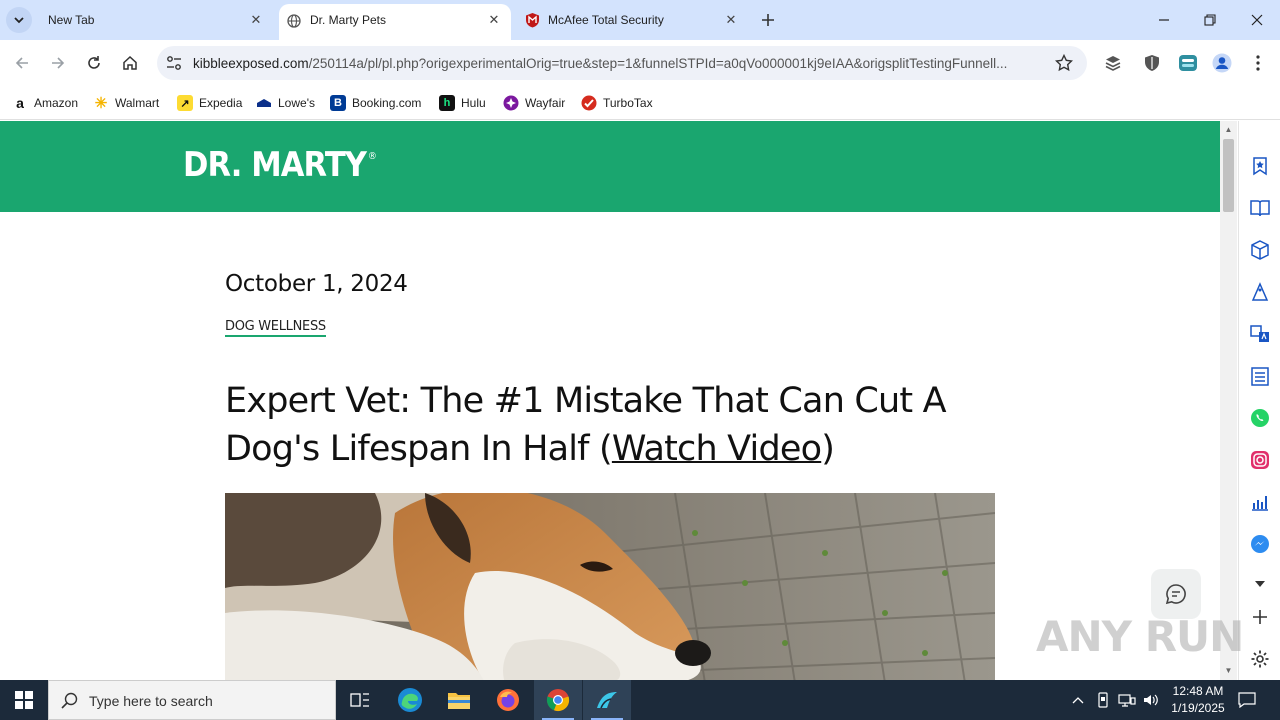  I want to click on whatsapp-icon, so click(1260, 418).